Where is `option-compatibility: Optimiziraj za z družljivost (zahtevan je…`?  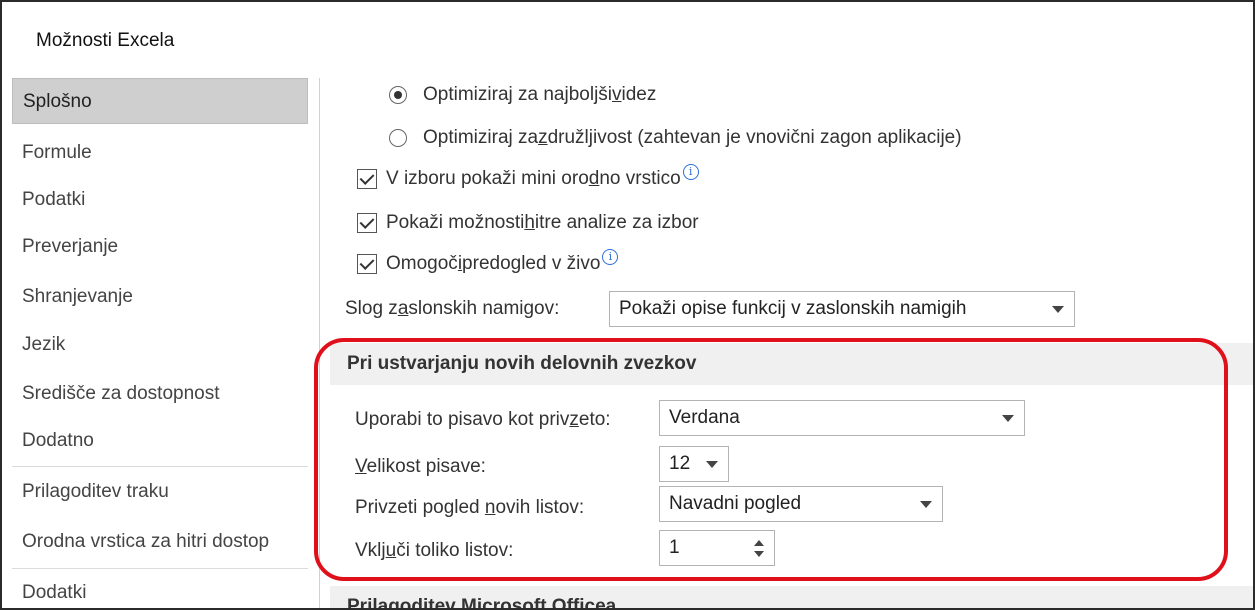
option-compatibility: Optimiziraj za z družljivost (zahtevan je… is located at coordinates (675, 138).